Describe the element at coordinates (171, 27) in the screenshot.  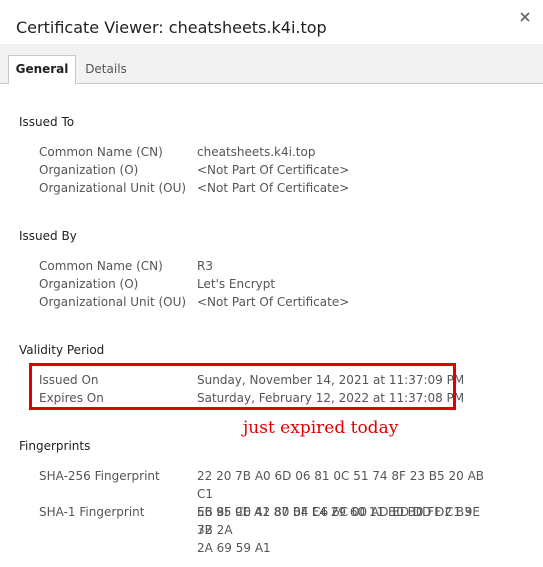
I see `dialog-title: Certificate Viewer: cheatsheets.k4i.top` at that location.